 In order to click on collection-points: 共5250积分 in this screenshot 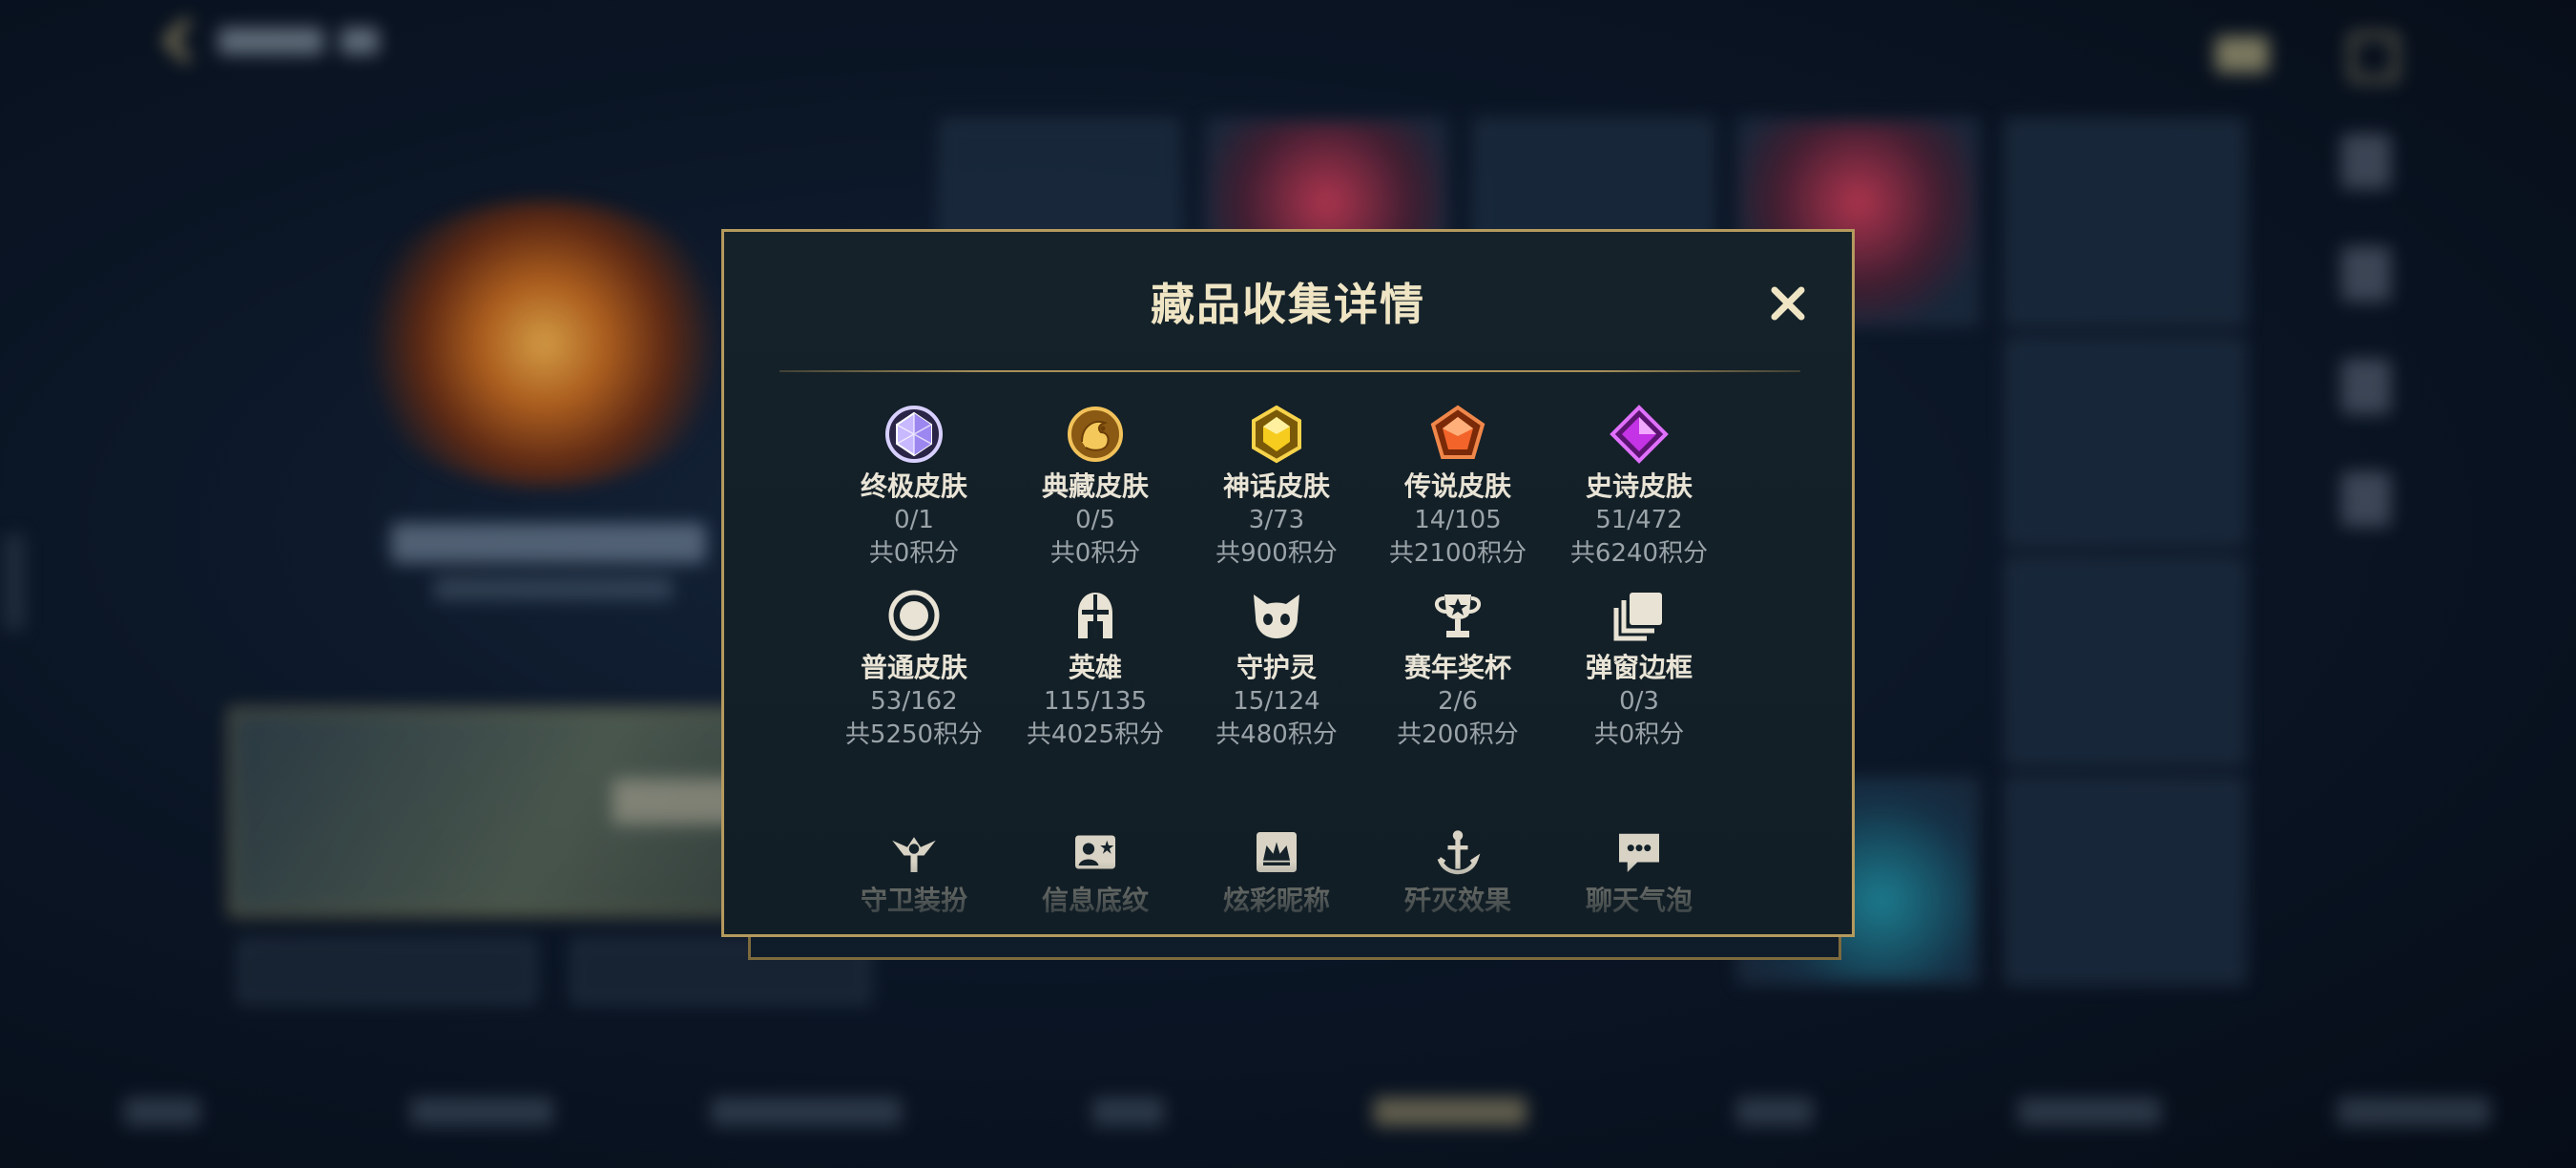, I will do `click(914, 734)`.